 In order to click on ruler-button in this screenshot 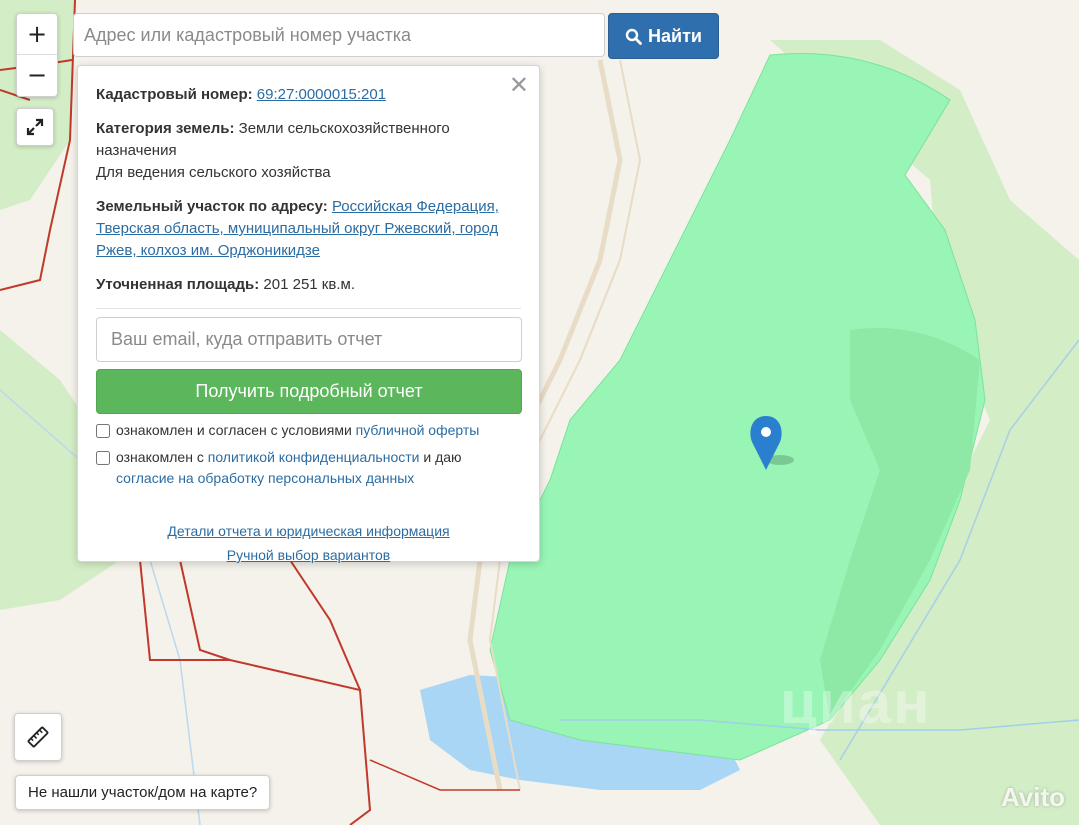, I will do `click(38, 737)`.